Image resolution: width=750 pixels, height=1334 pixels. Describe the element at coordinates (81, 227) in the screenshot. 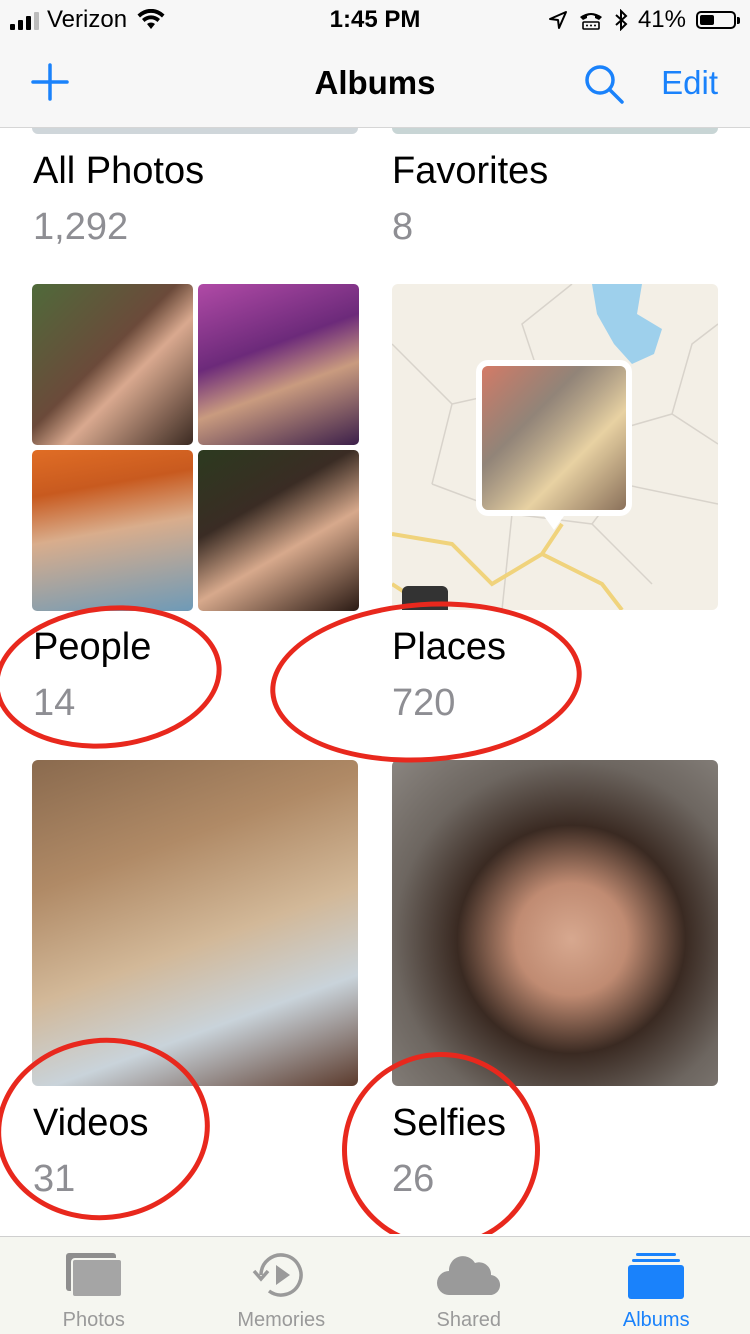

I see `album-count: 1,292` at that location.